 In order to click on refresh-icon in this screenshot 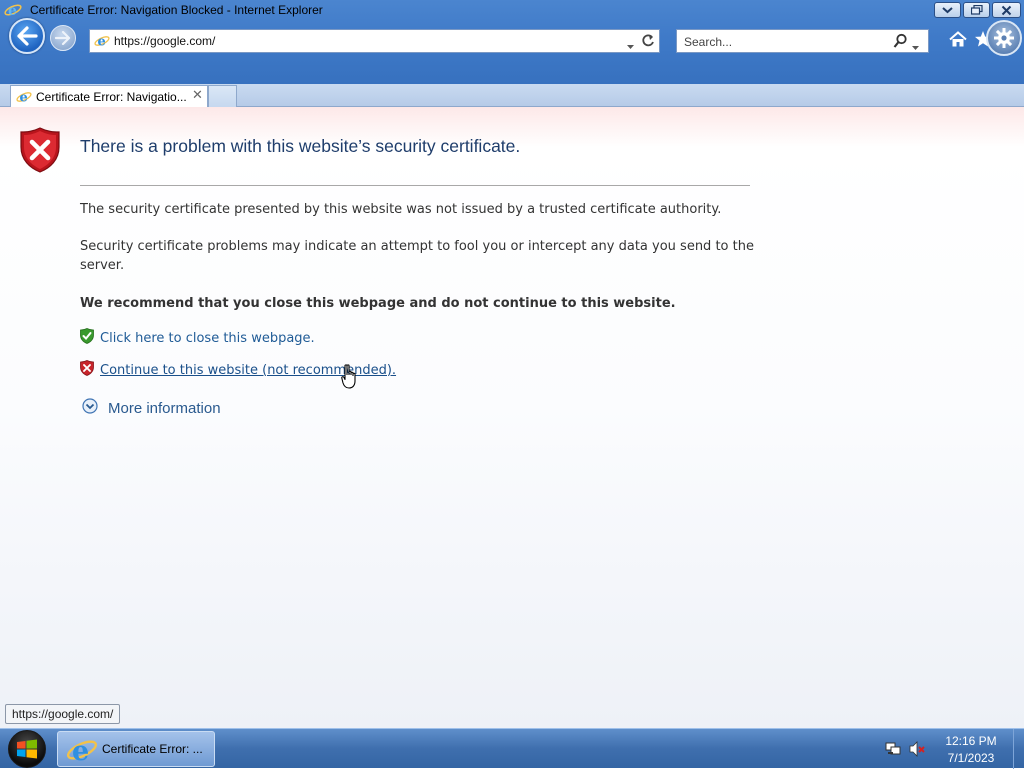, I will do `click(648, 43)`.